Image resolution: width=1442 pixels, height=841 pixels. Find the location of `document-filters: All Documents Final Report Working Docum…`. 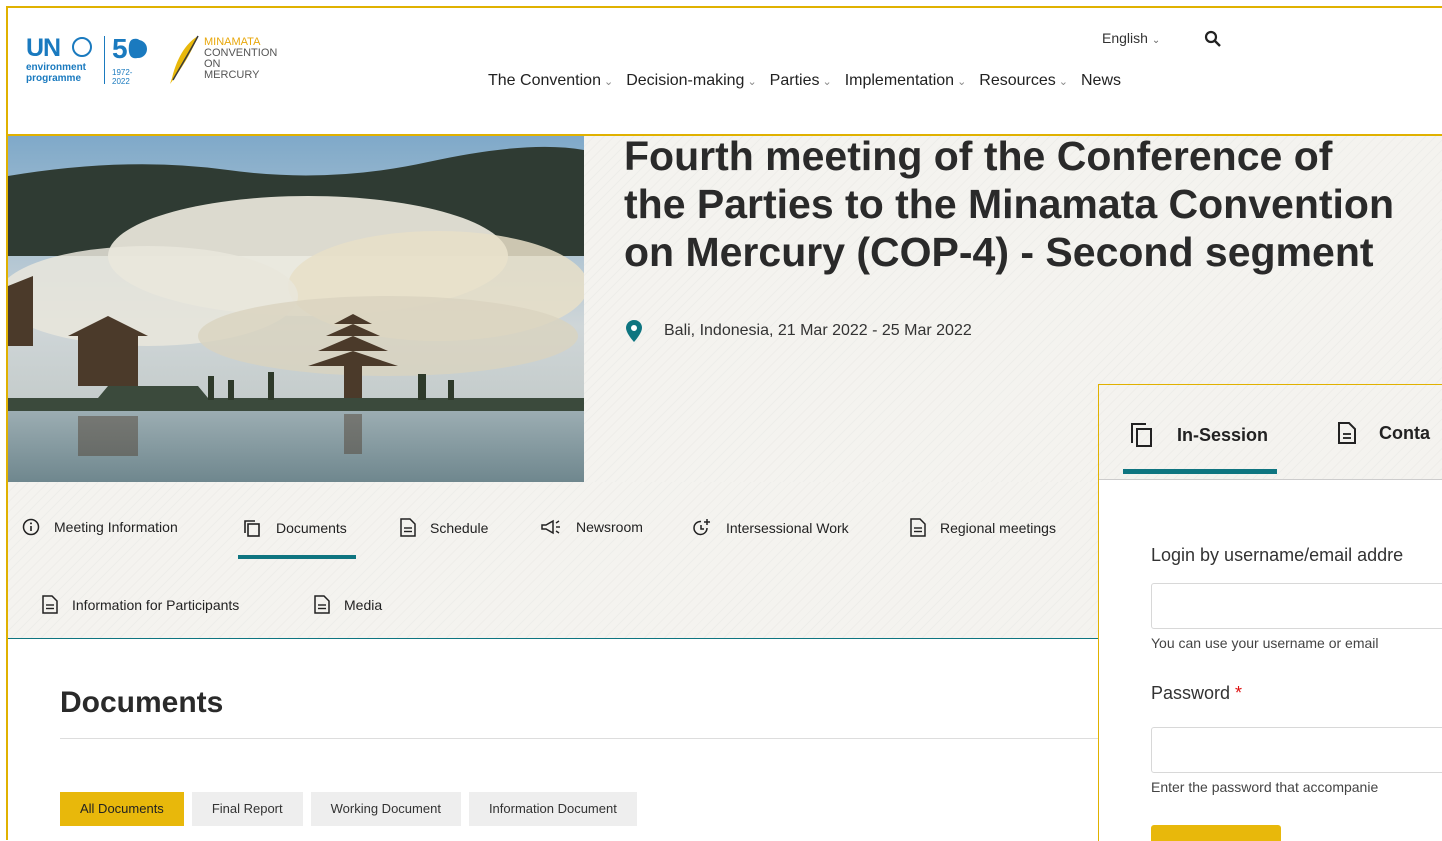

document-filters: All Documents Final Report Working Docum… is located at coordinates (348, 809).